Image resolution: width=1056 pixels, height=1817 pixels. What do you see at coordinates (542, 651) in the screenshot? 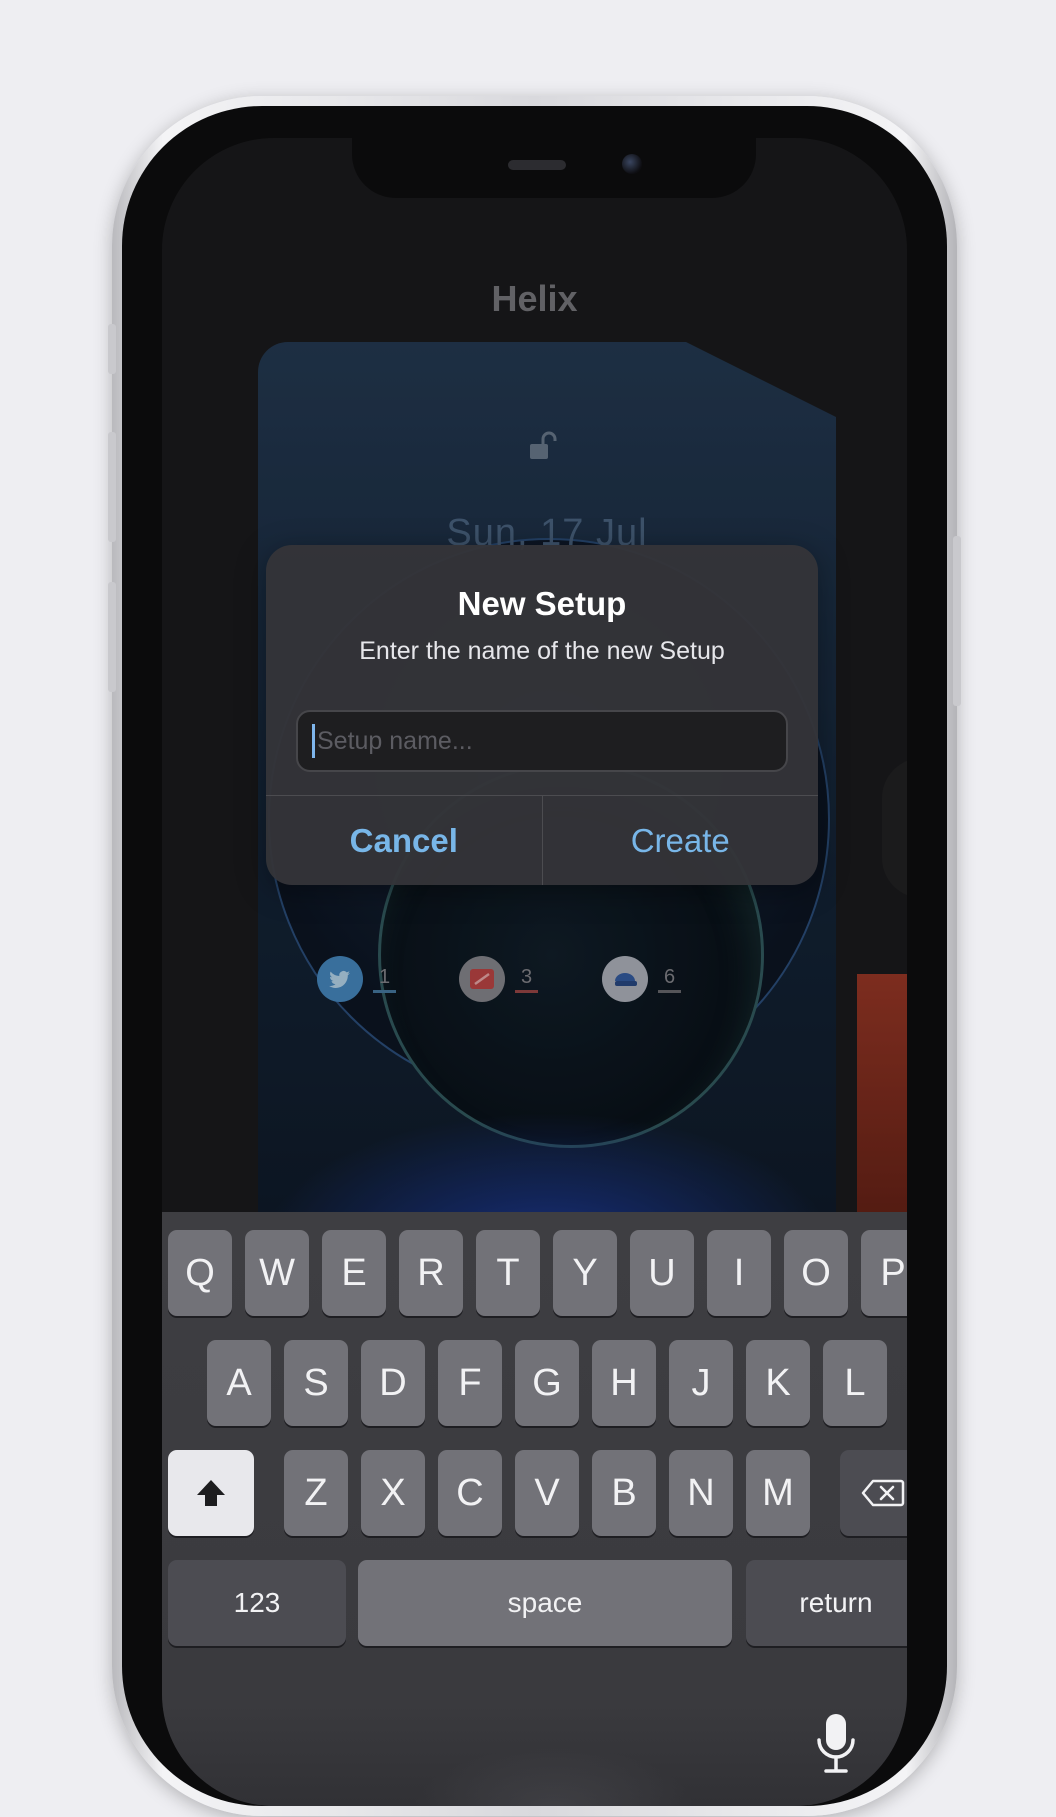
I see `dialog-message: Enter the name of the new Setup` at bounding box center [542, 651].